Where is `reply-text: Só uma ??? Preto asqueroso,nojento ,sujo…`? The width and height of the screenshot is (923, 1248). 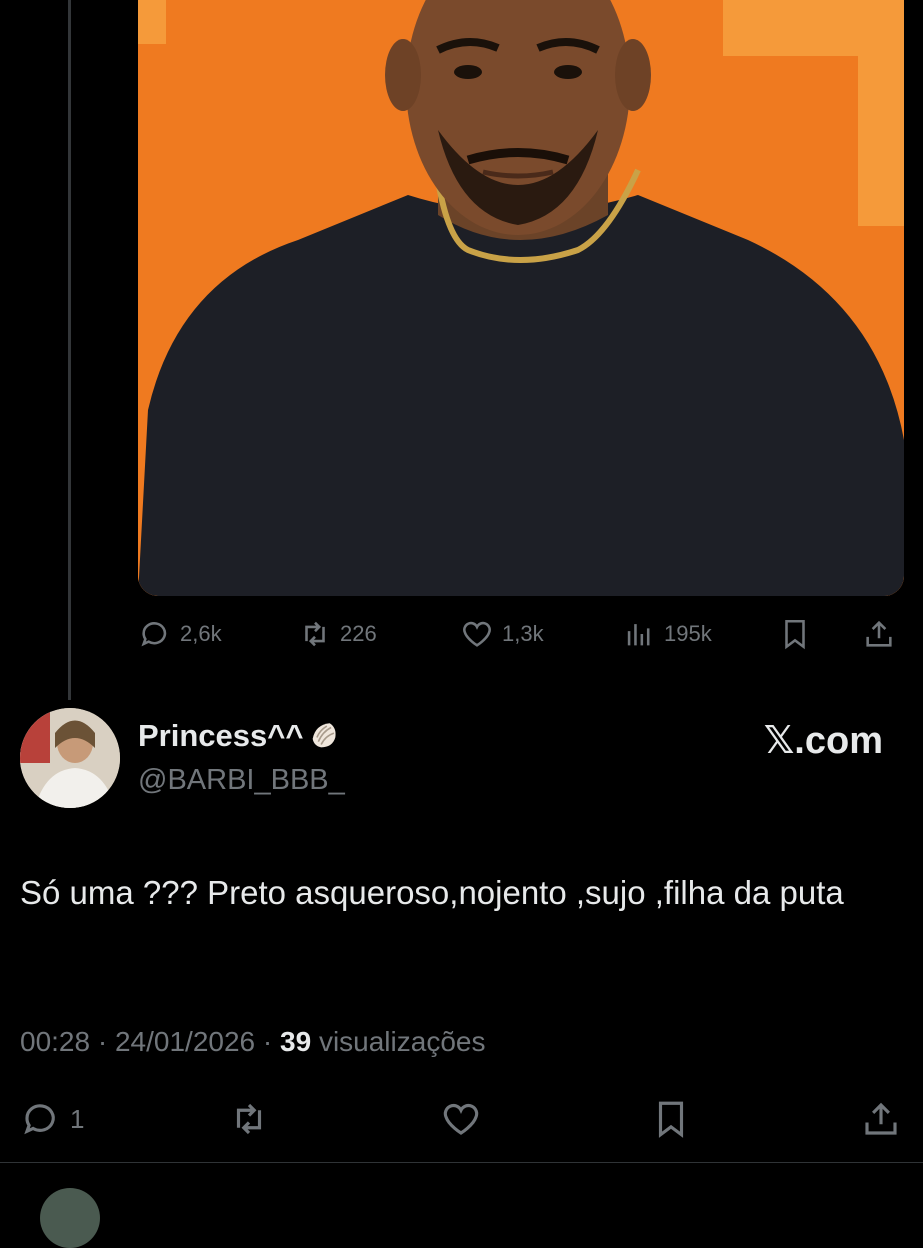
reply-text: Só uma ??? Preto asqueroso,nojento ,sujo… is located at coordinates (432, 892).